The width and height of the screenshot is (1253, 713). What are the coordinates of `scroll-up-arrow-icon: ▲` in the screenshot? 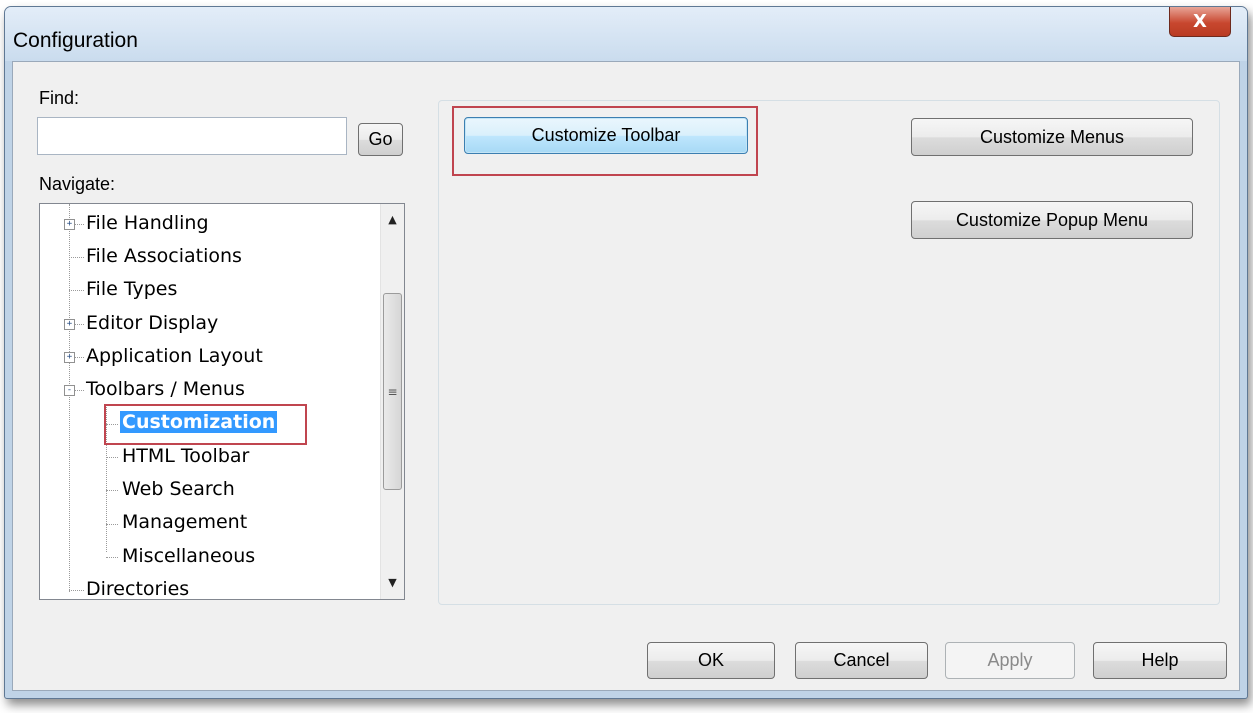 It's located at (392, 219).